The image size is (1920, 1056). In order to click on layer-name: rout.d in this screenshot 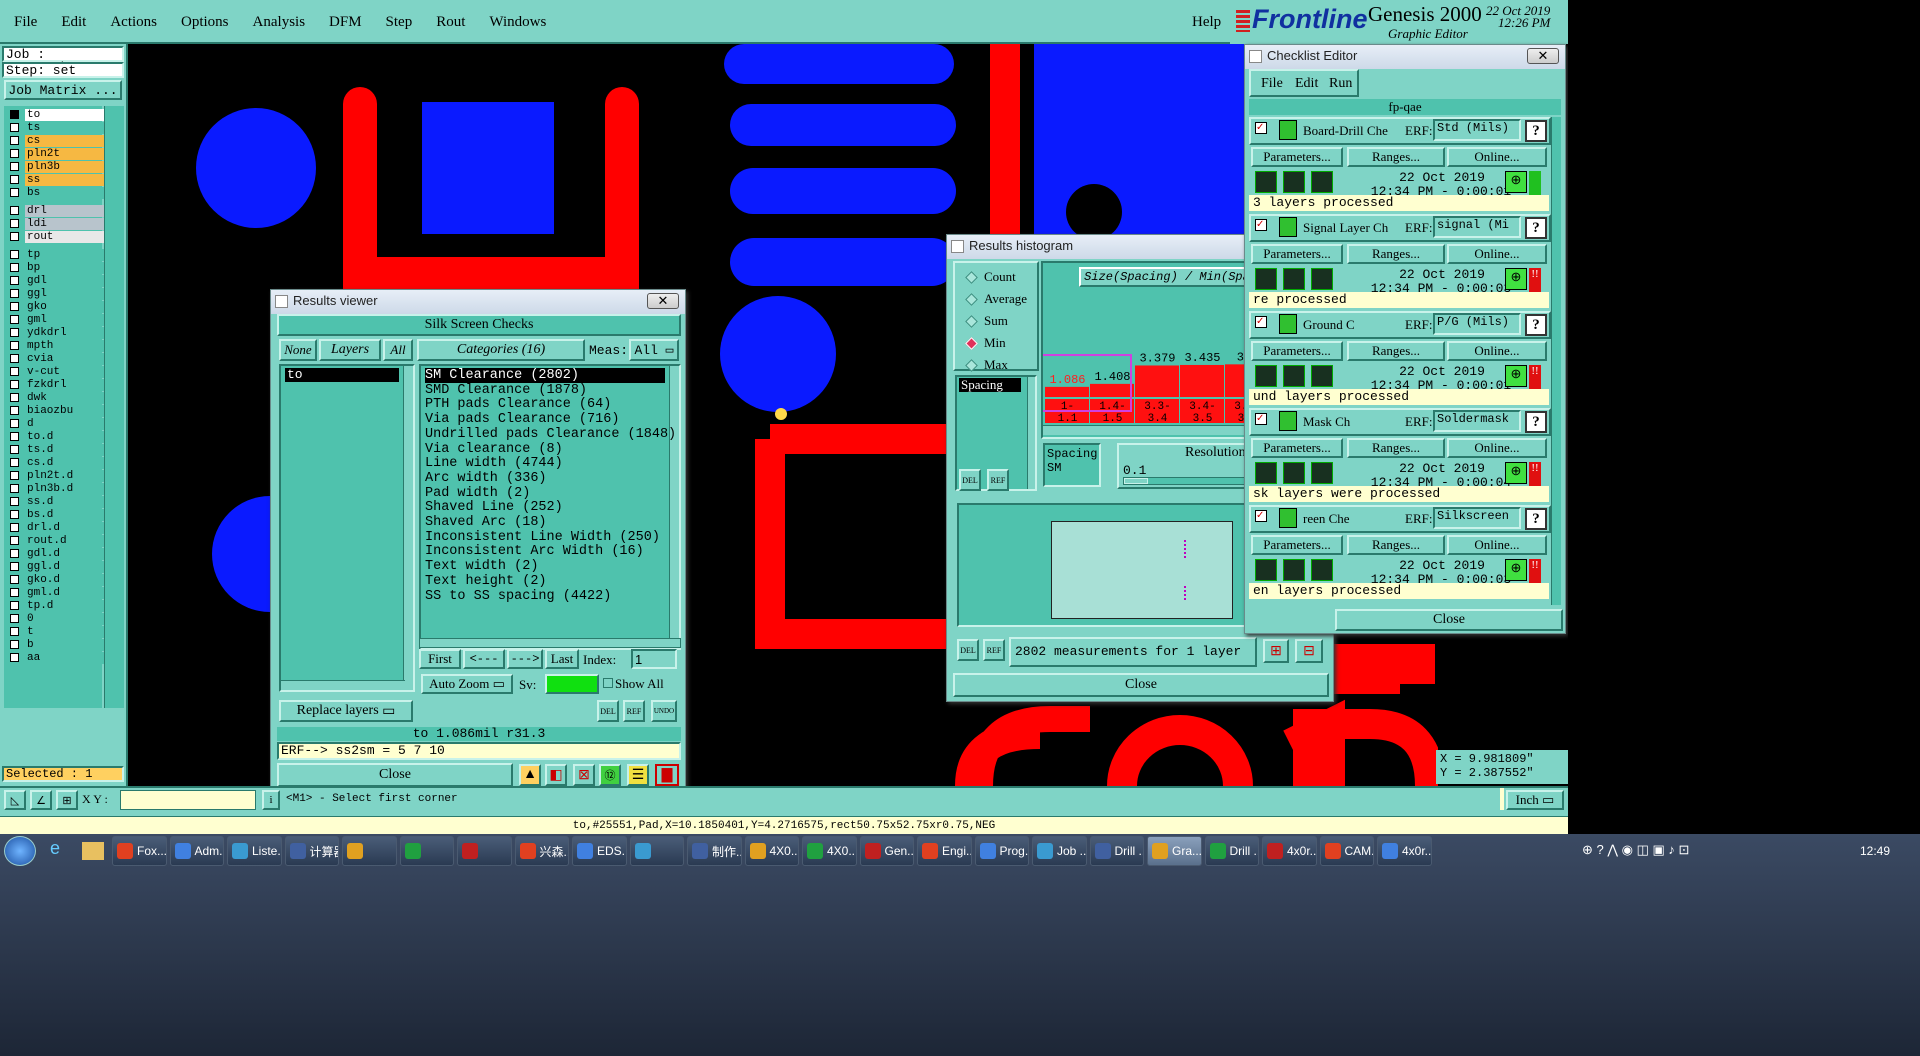, I will do `click(65, 540)`.